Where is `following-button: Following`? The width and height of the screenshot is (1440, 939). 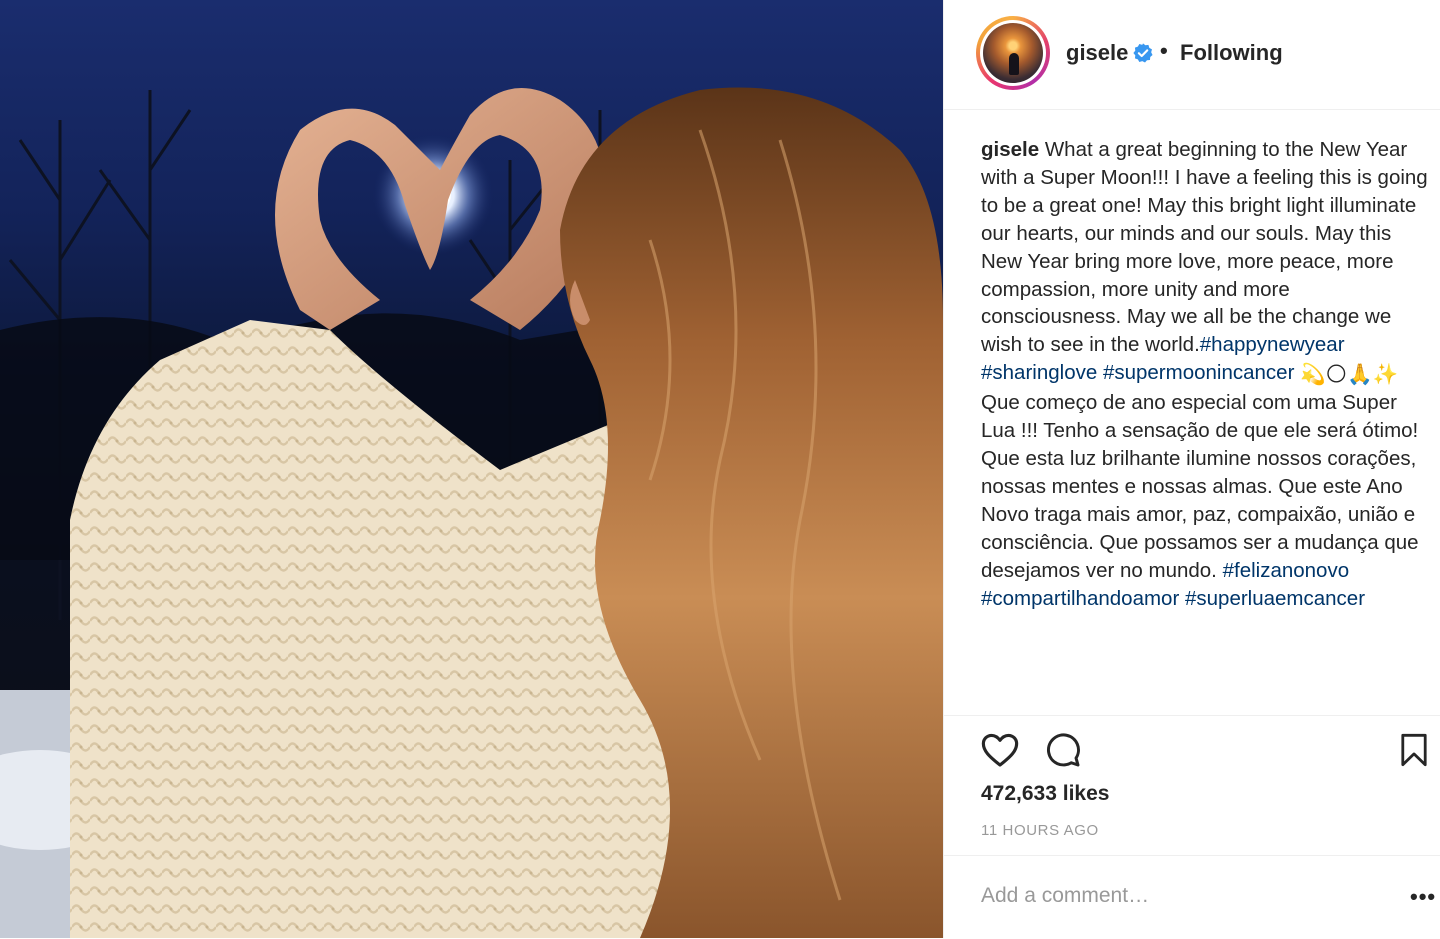 following-button: Following is located at coordinates (1231, 53).